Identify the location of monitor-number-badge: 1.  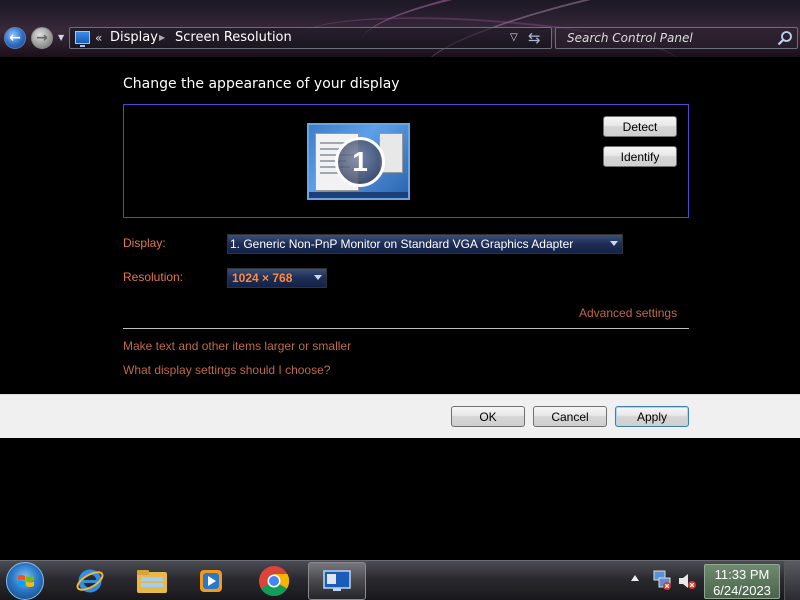
(360, 162).